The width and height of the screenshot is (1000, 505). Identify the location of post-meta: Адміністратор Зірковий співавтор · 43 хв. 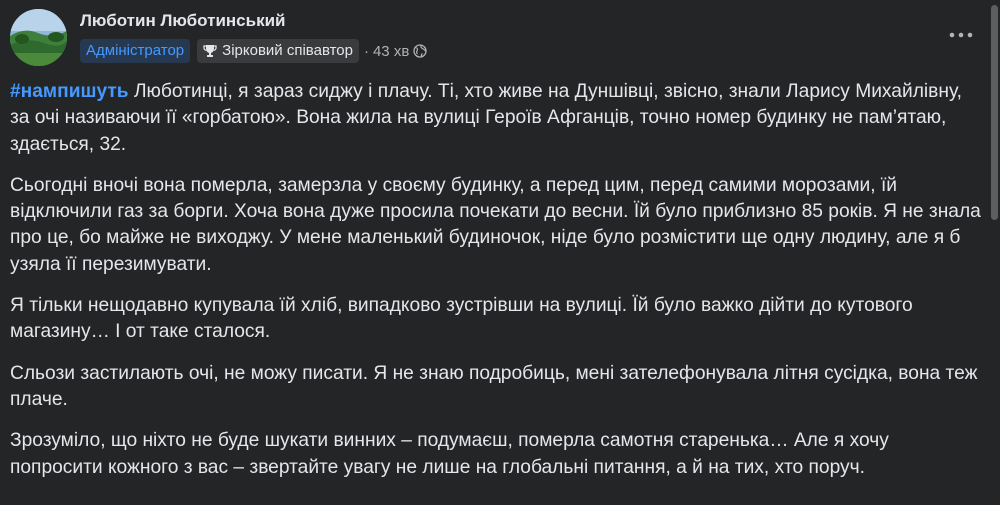
(253, 51).